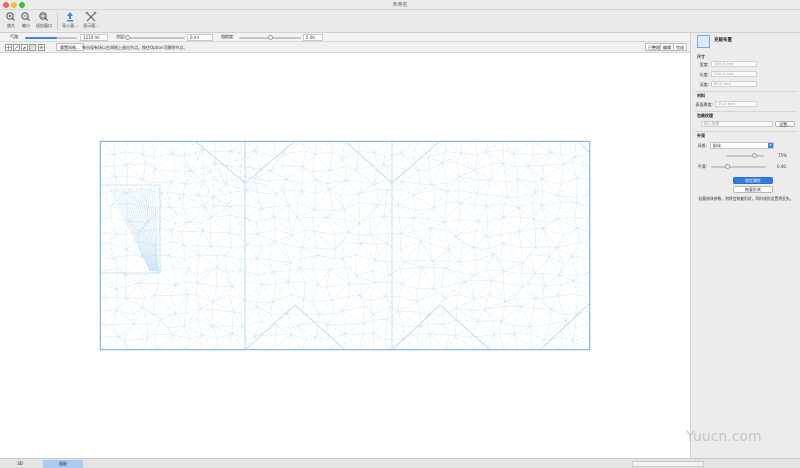 This screenshot has width=800, height=468. I want to click on lock-properties-button: 锁定属性, so click(753, 180).